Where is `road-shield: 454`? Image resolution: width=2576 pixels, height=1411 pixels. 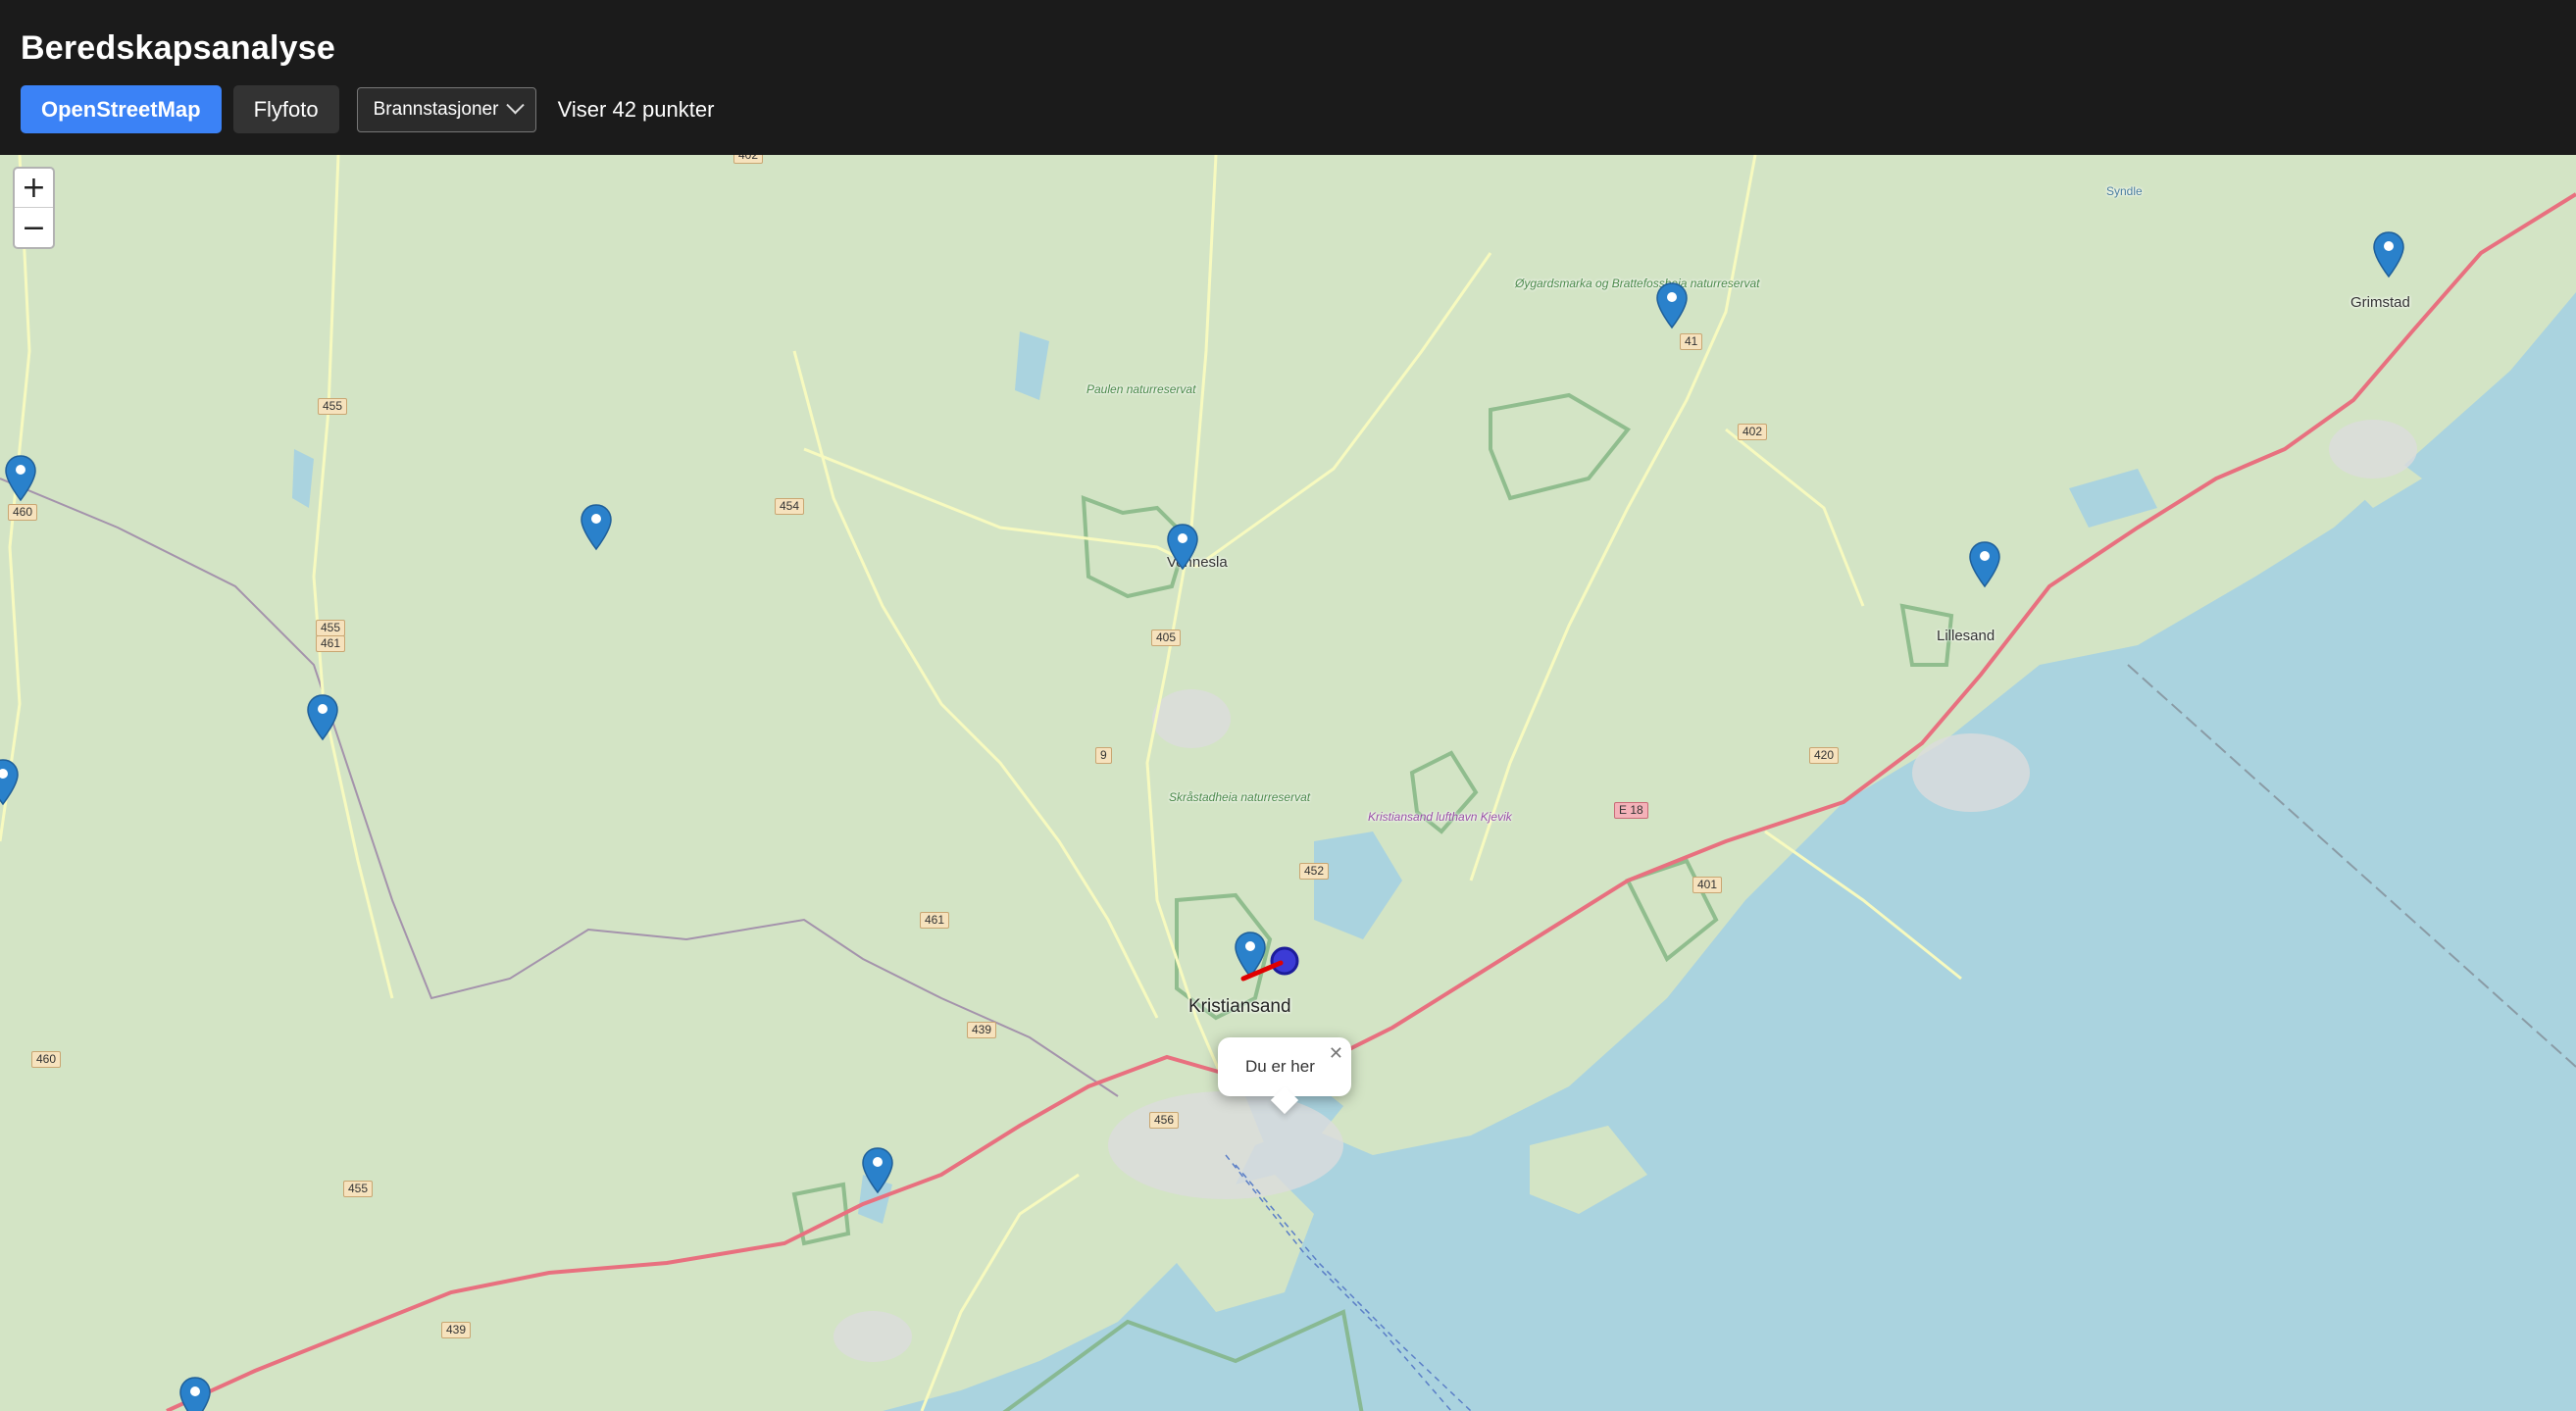
road-shield: 454 is located at coordinates (790, 507).